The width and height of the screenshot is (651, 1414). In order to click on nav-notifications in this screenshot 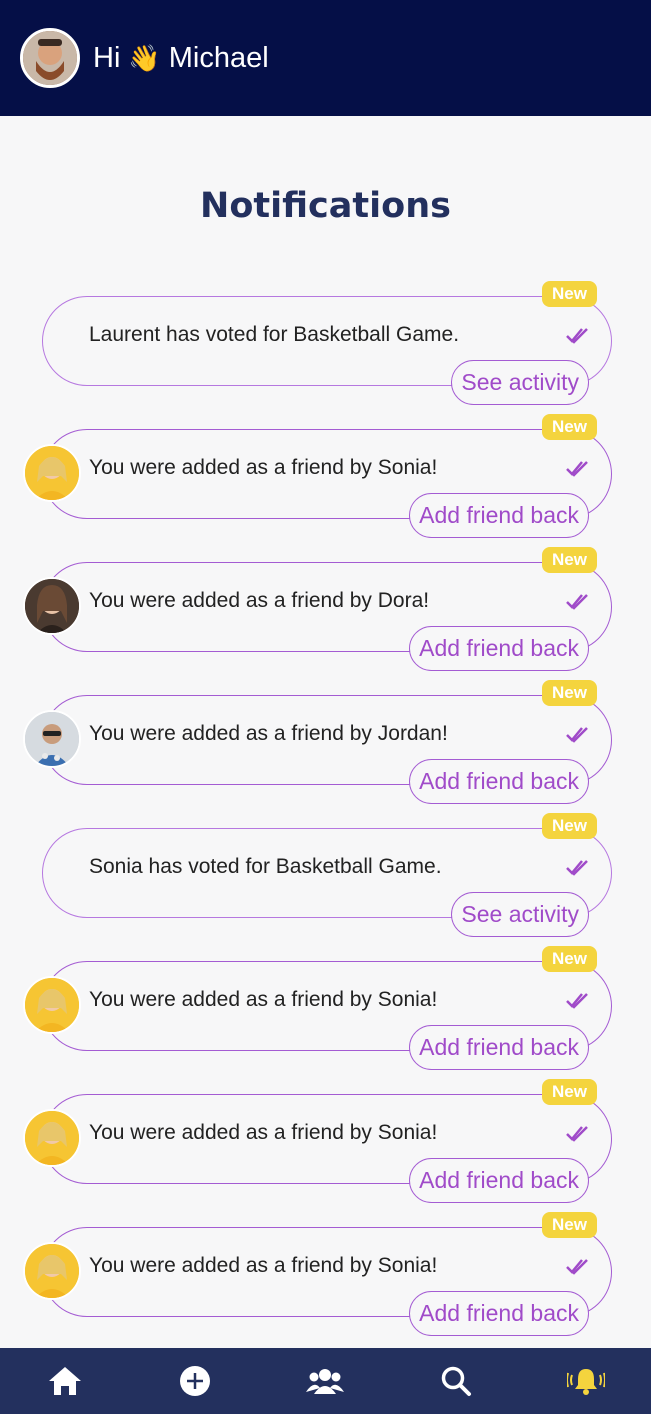, I will do `click(586, 1381)`.